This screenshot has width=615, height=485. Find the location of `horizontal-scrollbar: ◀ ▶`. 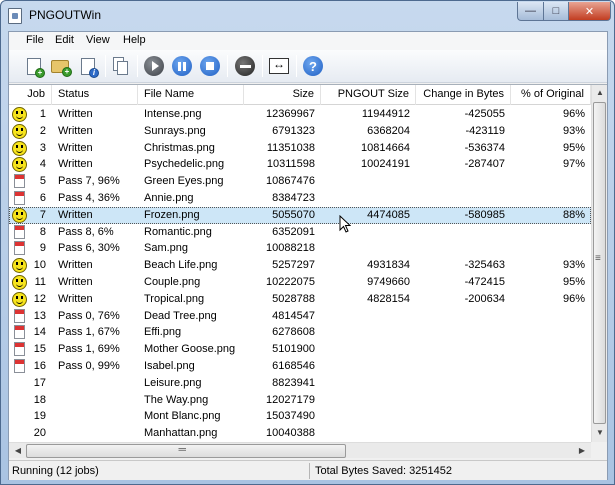

horizontal-scrollbar: ◀ ▶ is located at coordinates (300, 450).